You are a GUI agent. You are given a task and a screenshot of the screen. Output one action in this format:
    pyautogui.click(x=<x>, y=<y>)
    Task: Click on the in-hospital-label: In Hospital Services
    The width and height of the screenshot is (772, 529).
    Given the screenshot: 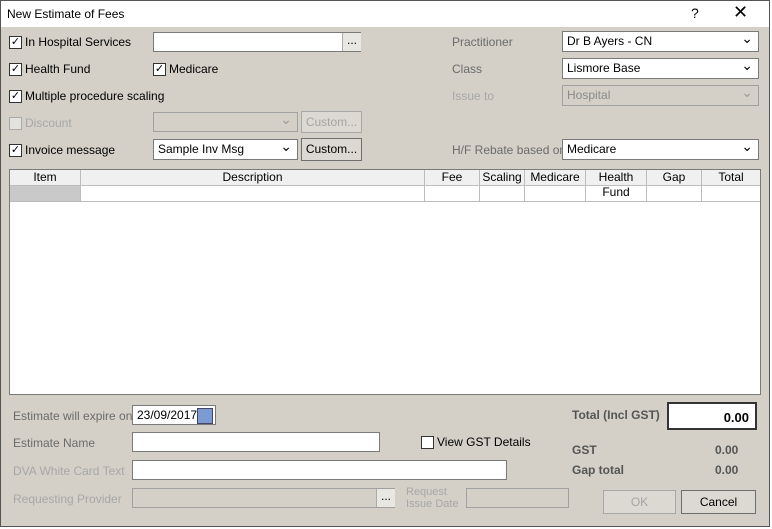 What is the action you would take?
    pyautogui.click(x=78, y=42)
    